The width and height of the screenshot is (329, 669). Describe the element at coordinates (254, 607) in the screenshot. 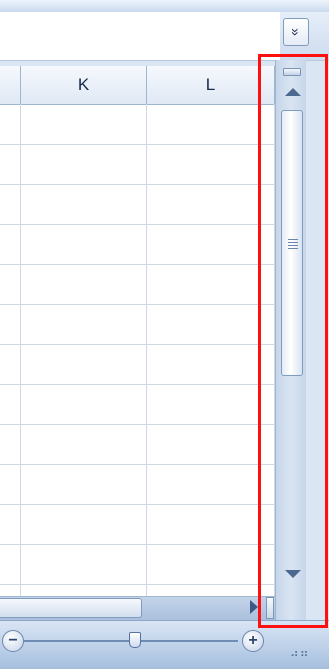

I see `scroll-right-arrow-icon` at that location.